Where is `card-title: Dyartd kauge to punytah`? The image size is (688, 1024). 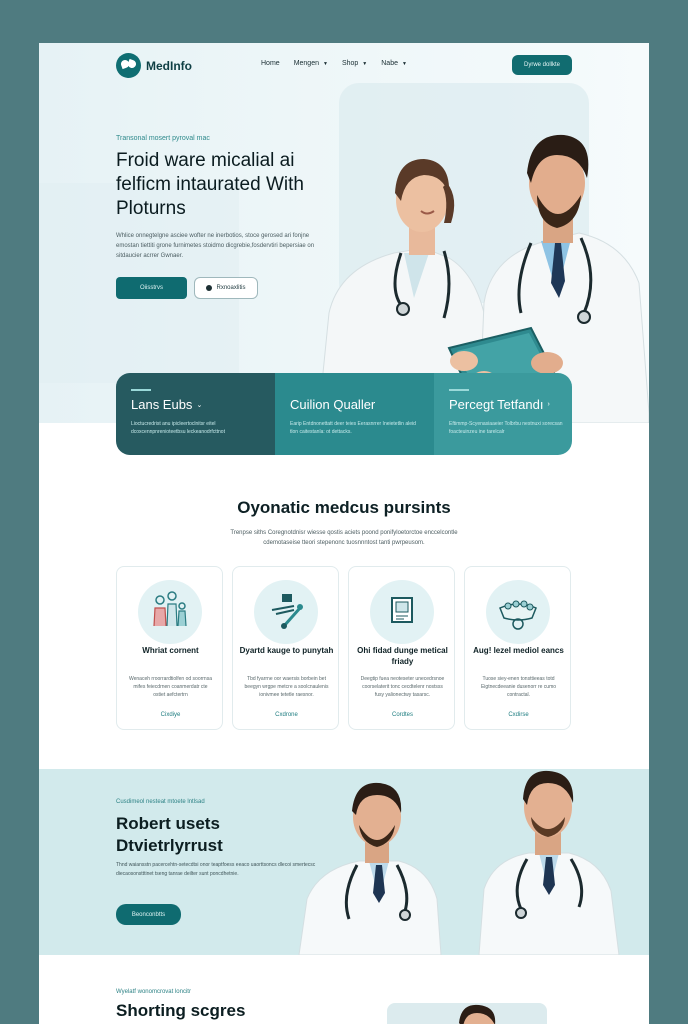
card-title: Dyartd kauge to punytah is located at coordinates (286, 650).